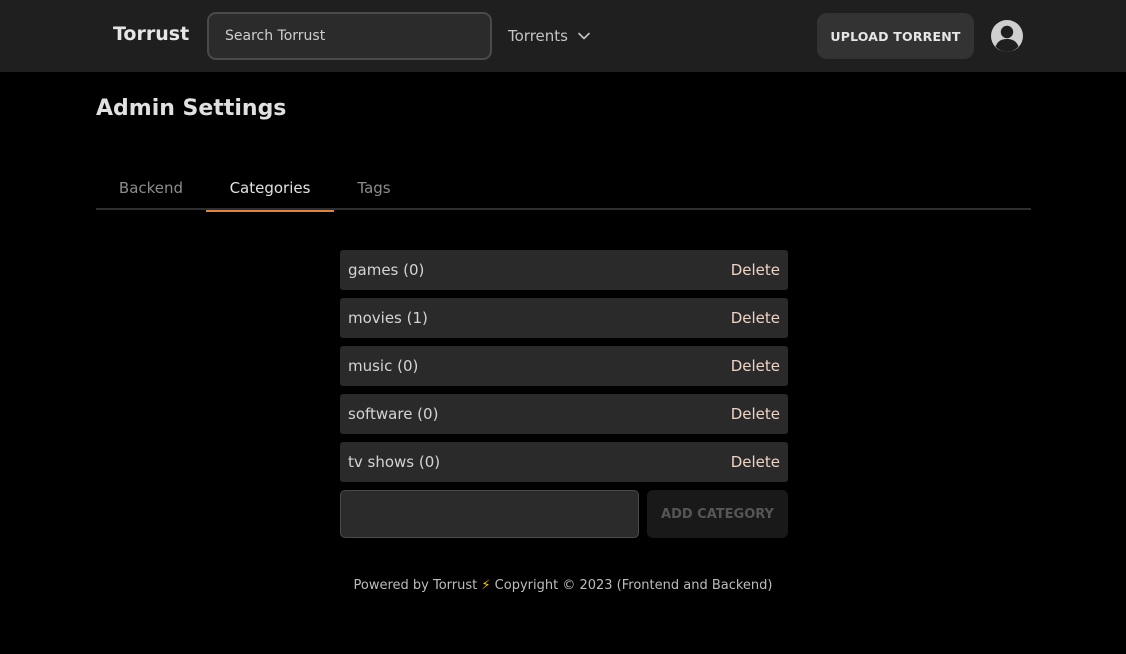  I want to click on footer-powered-by: Powered by Torrust, so click(415, 585).